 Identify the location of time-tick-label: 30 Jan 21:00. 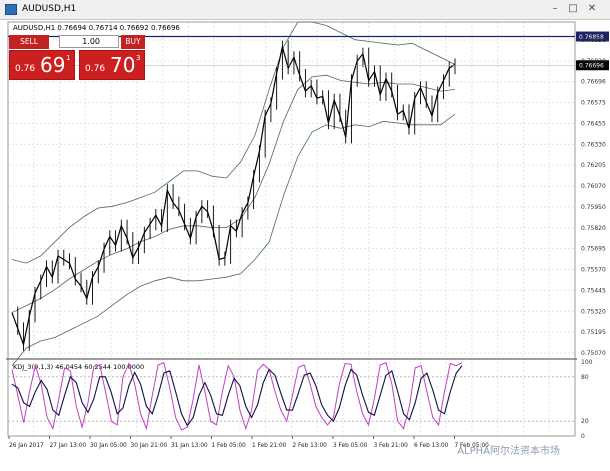
(149, 446).